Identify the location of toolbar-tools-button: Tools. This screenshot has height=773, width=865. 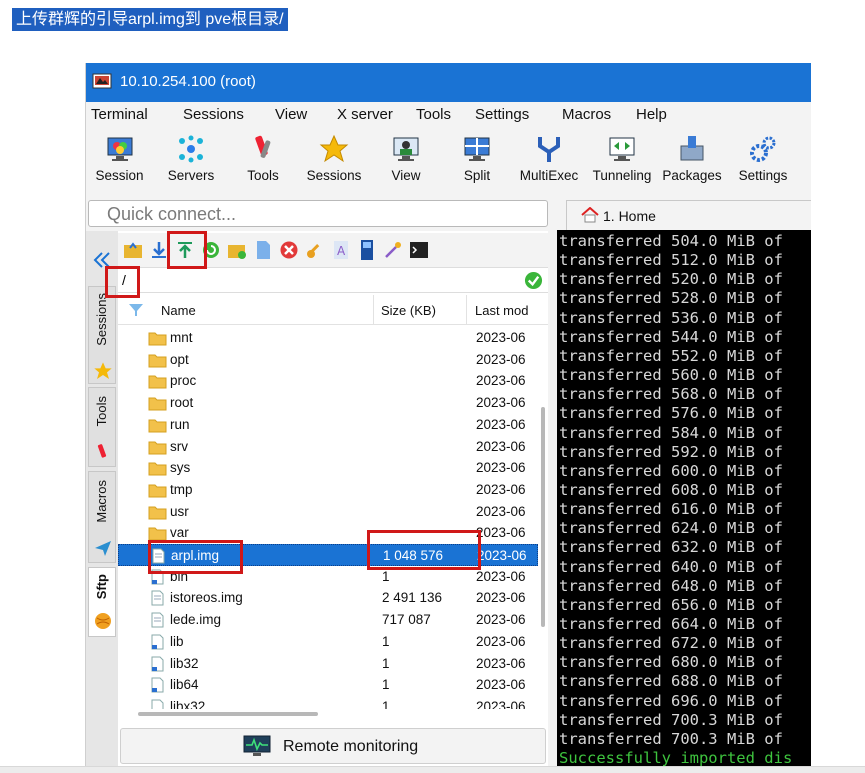
(263, 158).